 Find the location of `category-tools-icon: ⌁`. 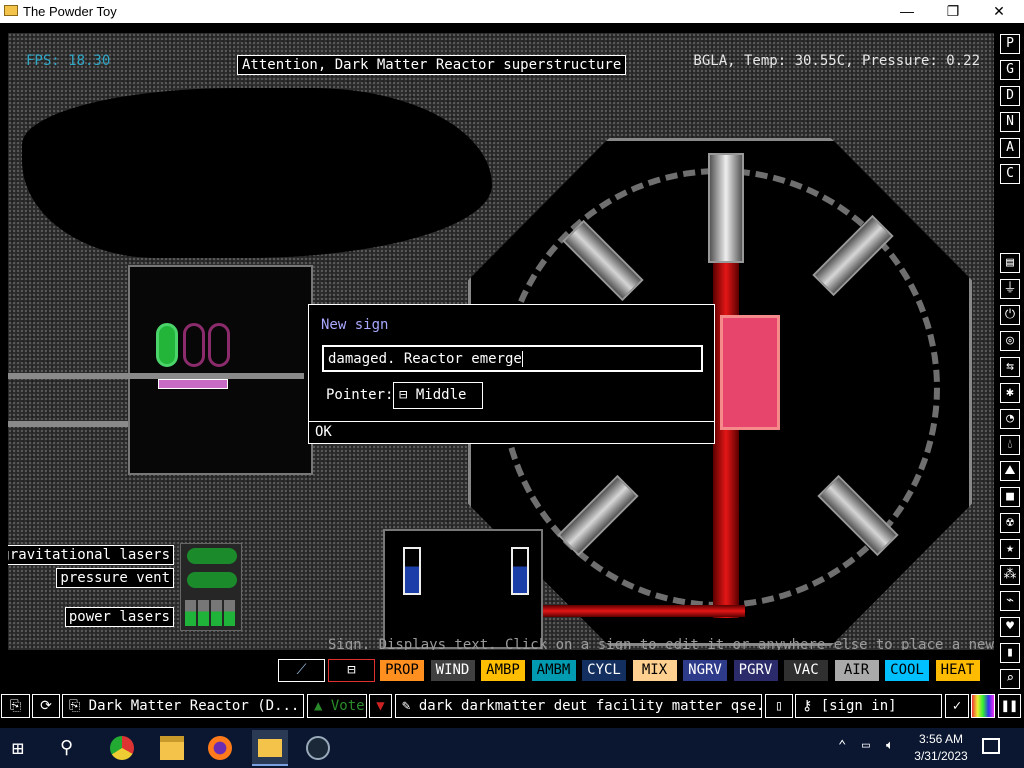

category-tools-icon: ⌁ is located at coordinates (1010, 601).